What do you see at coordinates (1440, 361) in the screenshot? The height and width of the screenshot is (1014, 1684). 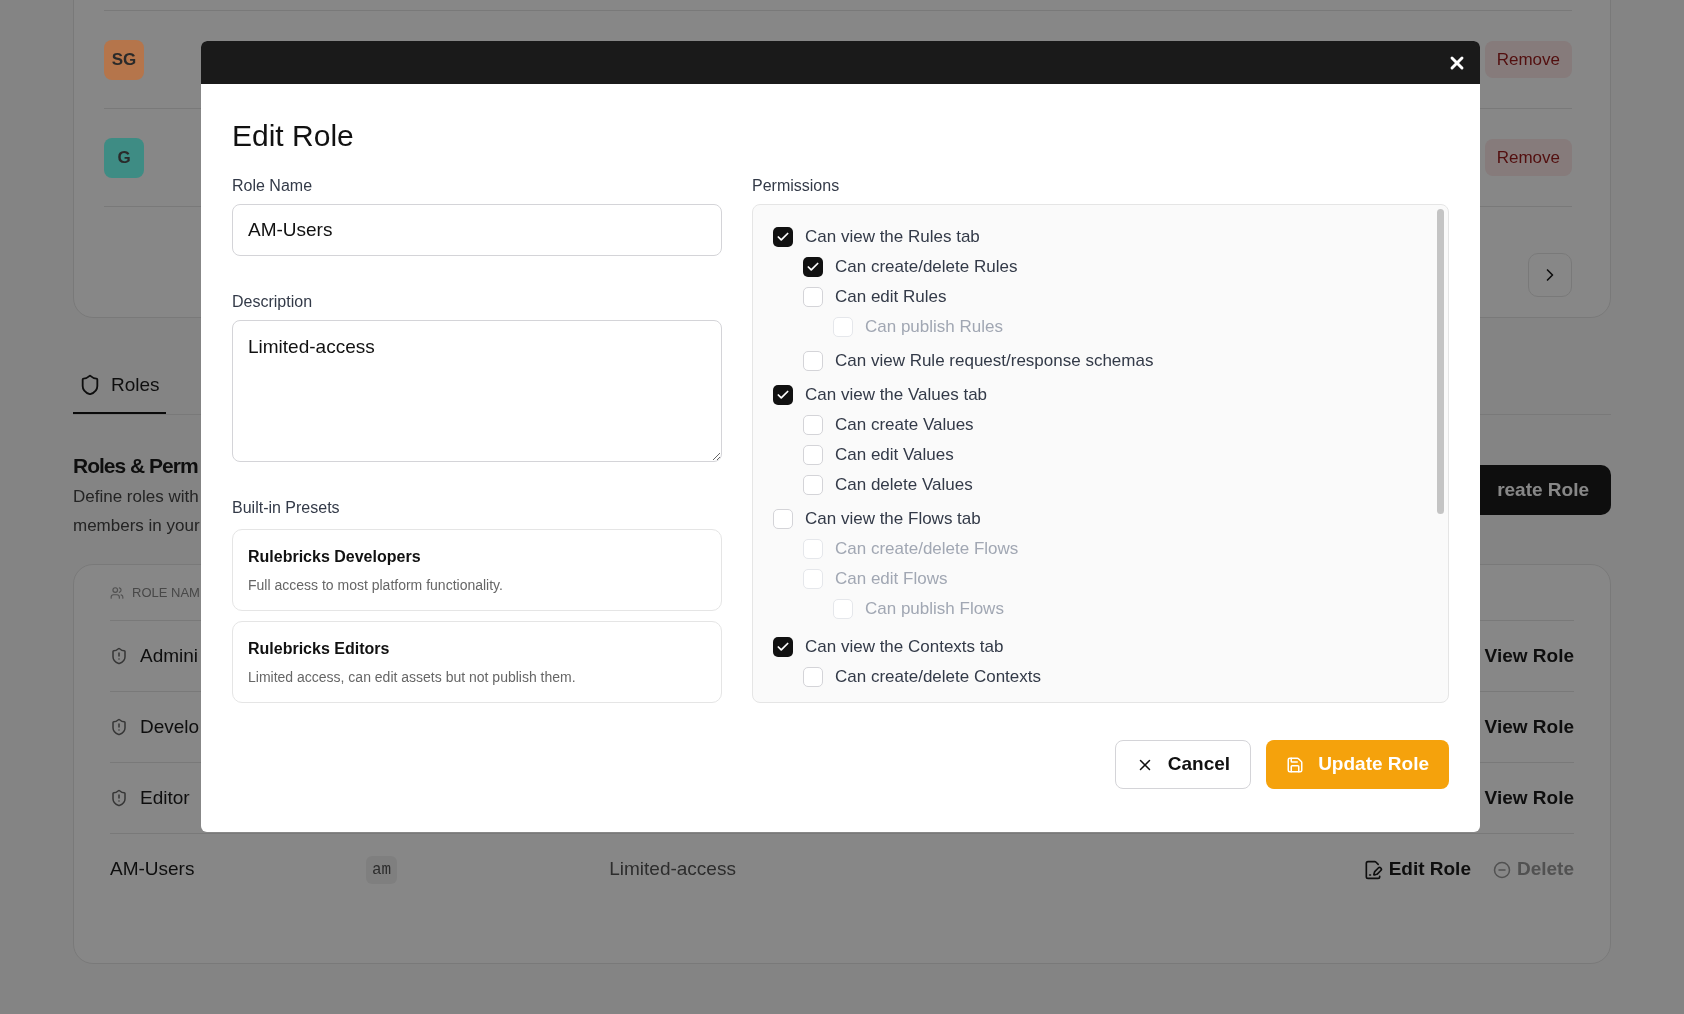 I see `scrollbar` at bounding box center [1440, 361].